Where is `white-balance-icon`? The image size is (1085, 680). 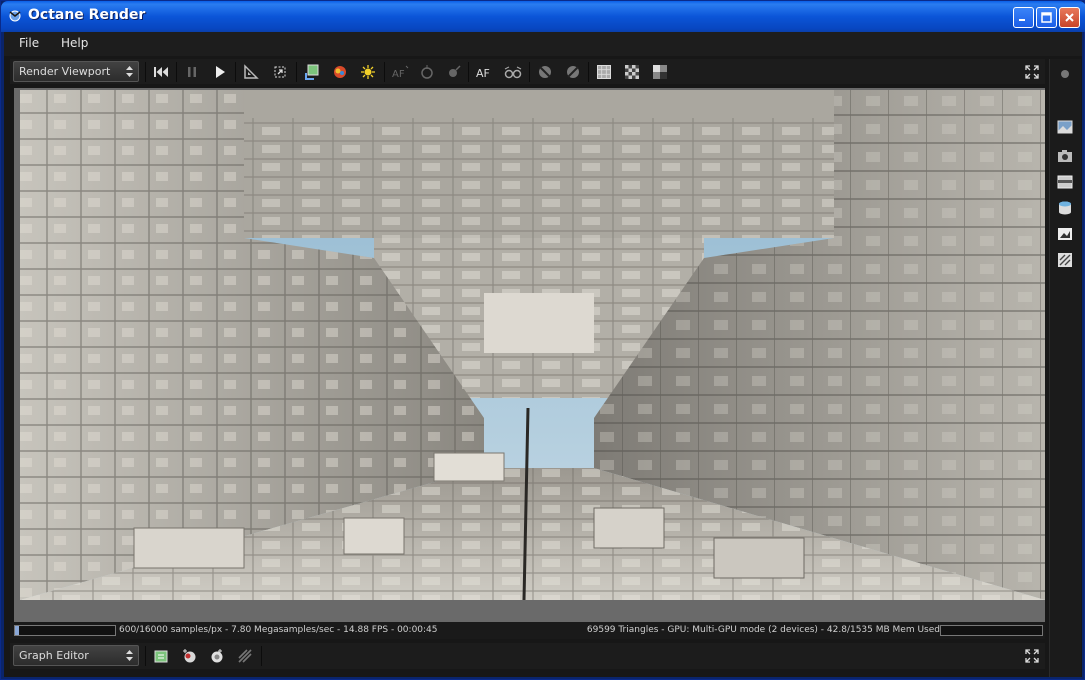 white-balance-icon is located at coordinates (427, 72).